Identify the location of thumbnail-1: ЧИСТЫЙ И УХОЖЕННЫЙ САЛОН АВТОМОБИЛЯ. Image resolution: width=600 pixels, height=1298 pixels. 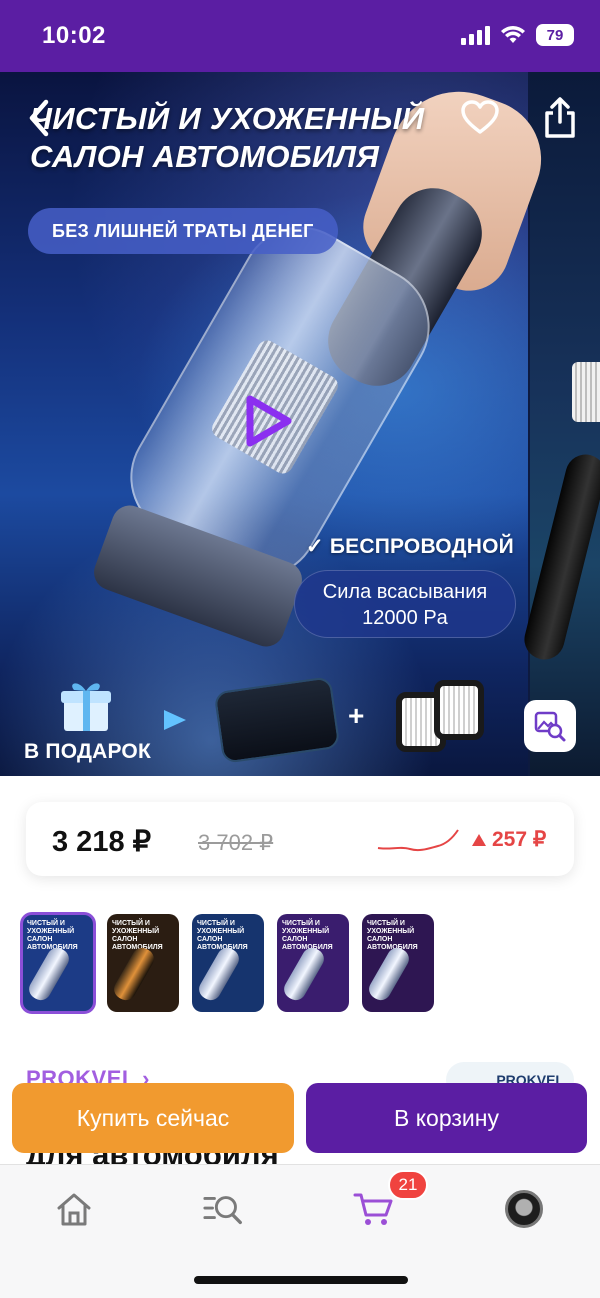
(58, 963).